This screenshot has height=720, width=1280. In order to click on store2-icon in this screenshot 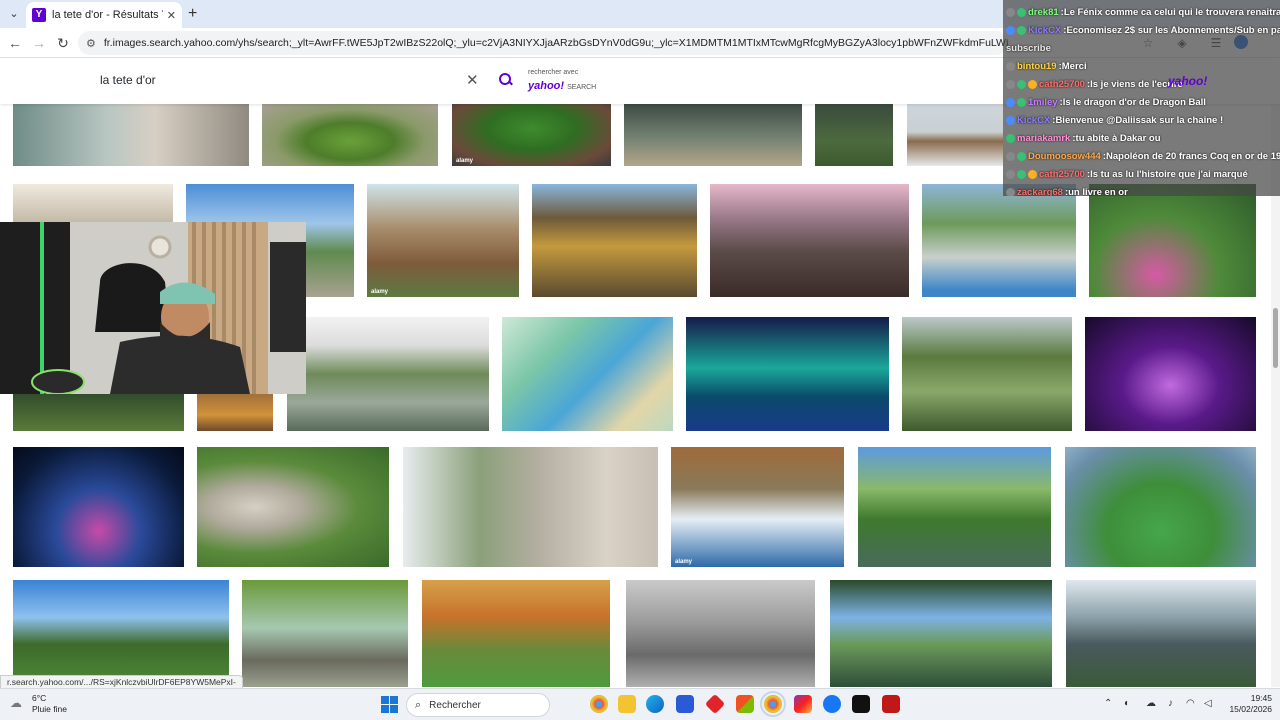, I will do `click(745, 704)`.